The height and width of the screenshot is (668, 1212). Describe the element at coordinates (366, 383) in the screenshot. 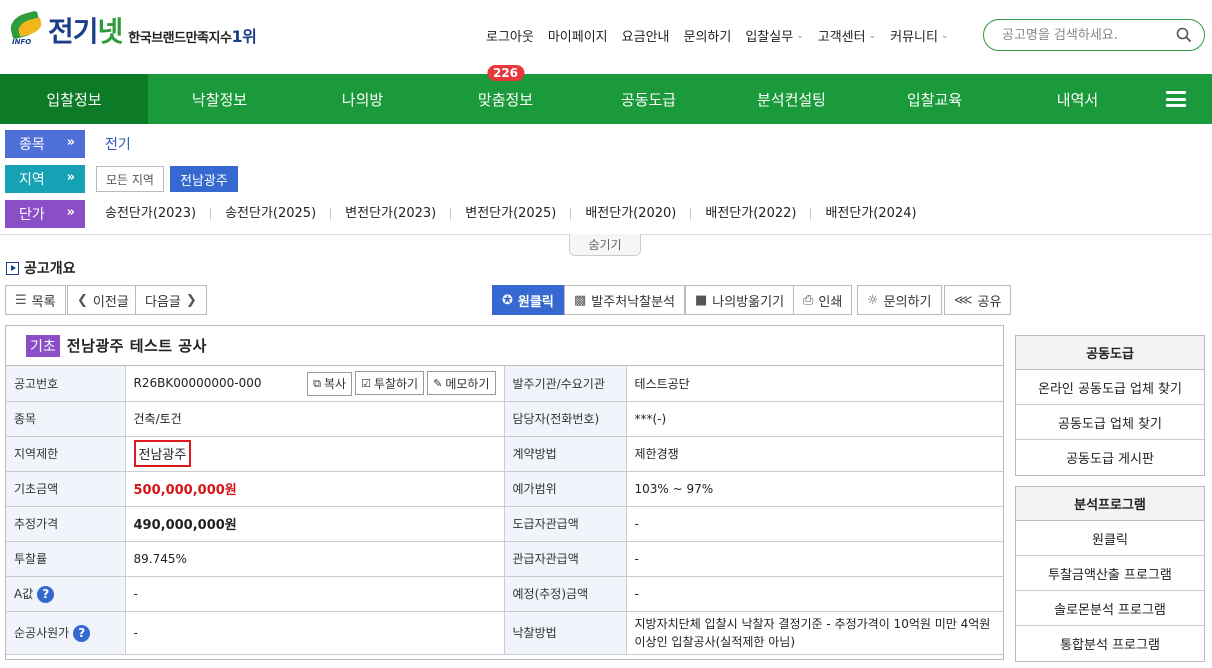

I see `checkbox-icon: ☑` at that location.